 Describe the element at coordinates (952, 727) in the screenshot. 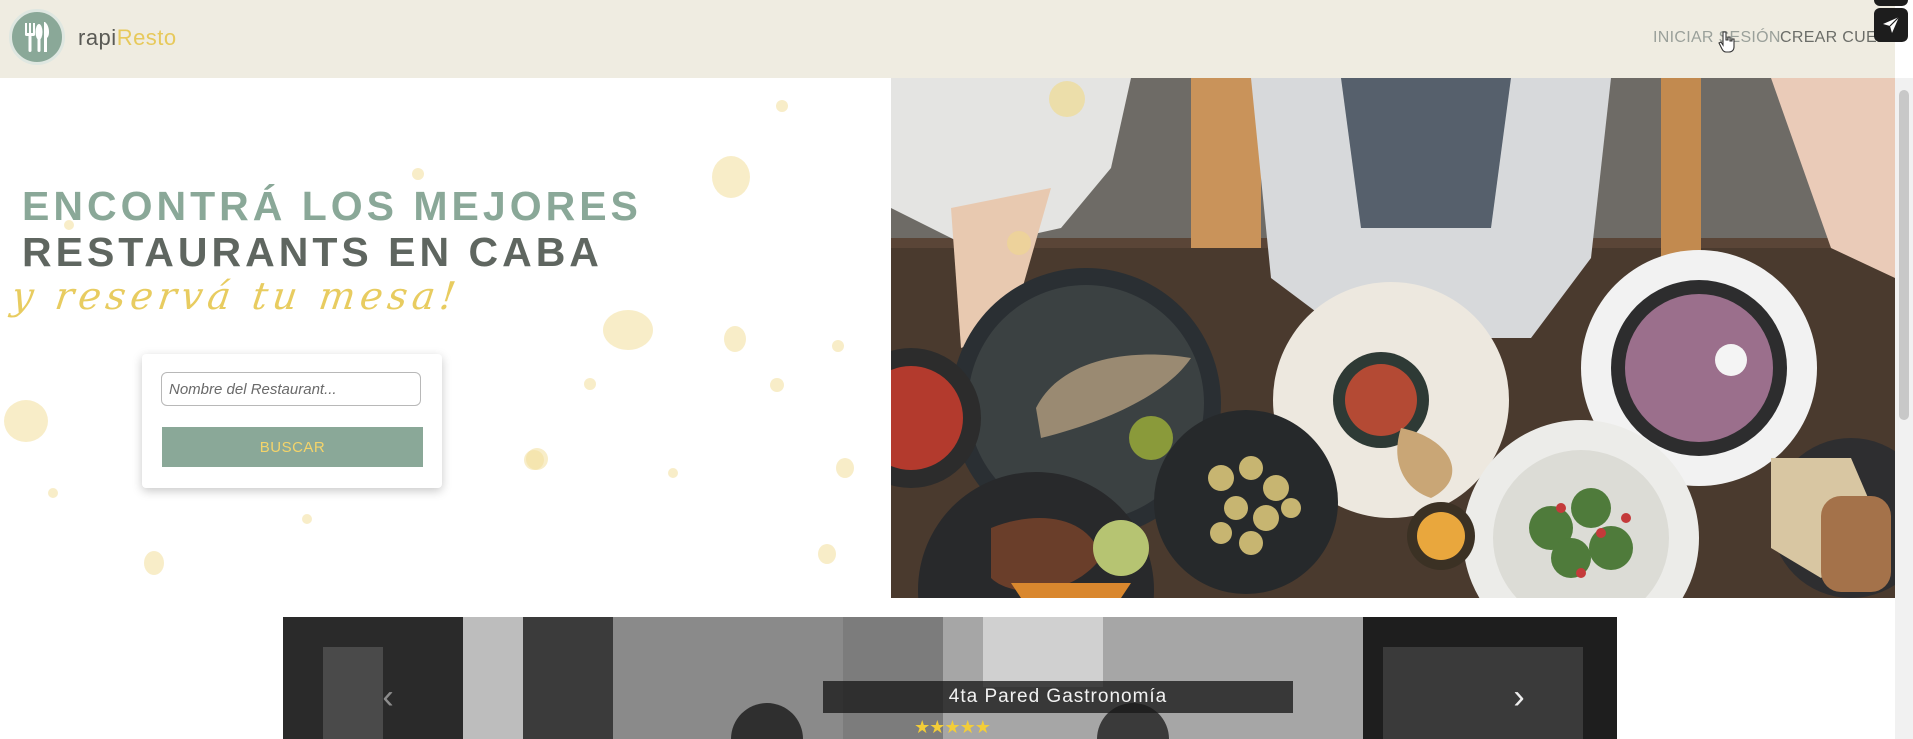

I see `rating-stars: ★★★★★` at that location.